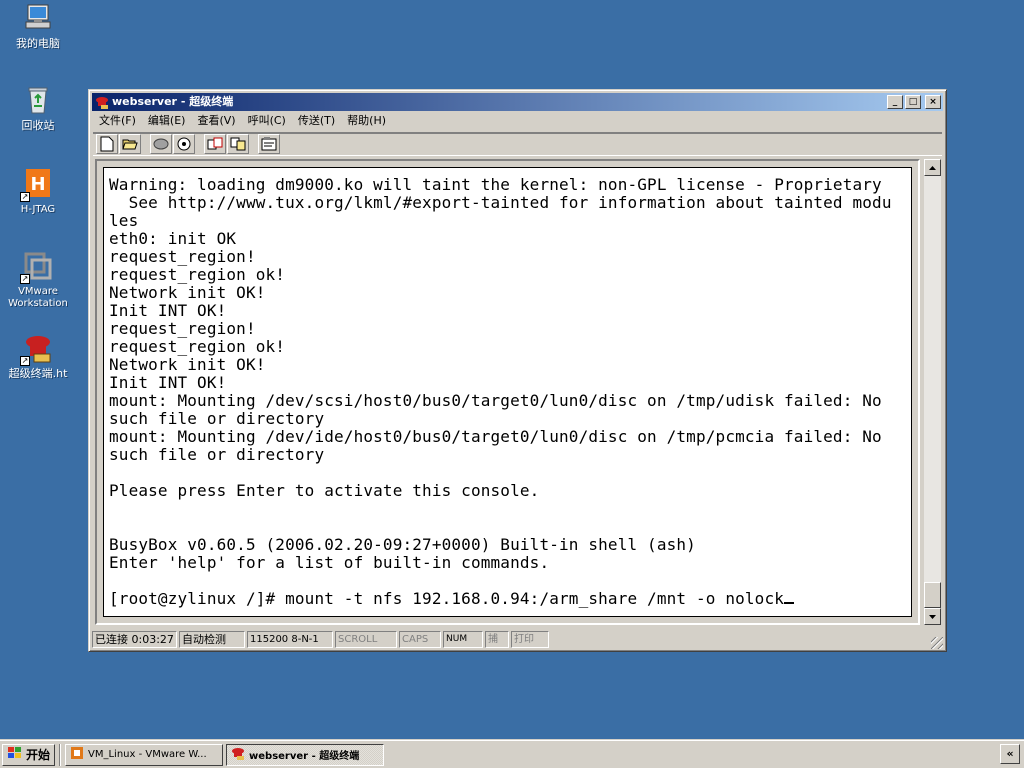 The height and width of the screenshot is (768, 1024). What do you see at coordinates (38, 209) in the screenshot?
I see `desktop-icon-label: H-JTAG` at bounding box center [38, 209].